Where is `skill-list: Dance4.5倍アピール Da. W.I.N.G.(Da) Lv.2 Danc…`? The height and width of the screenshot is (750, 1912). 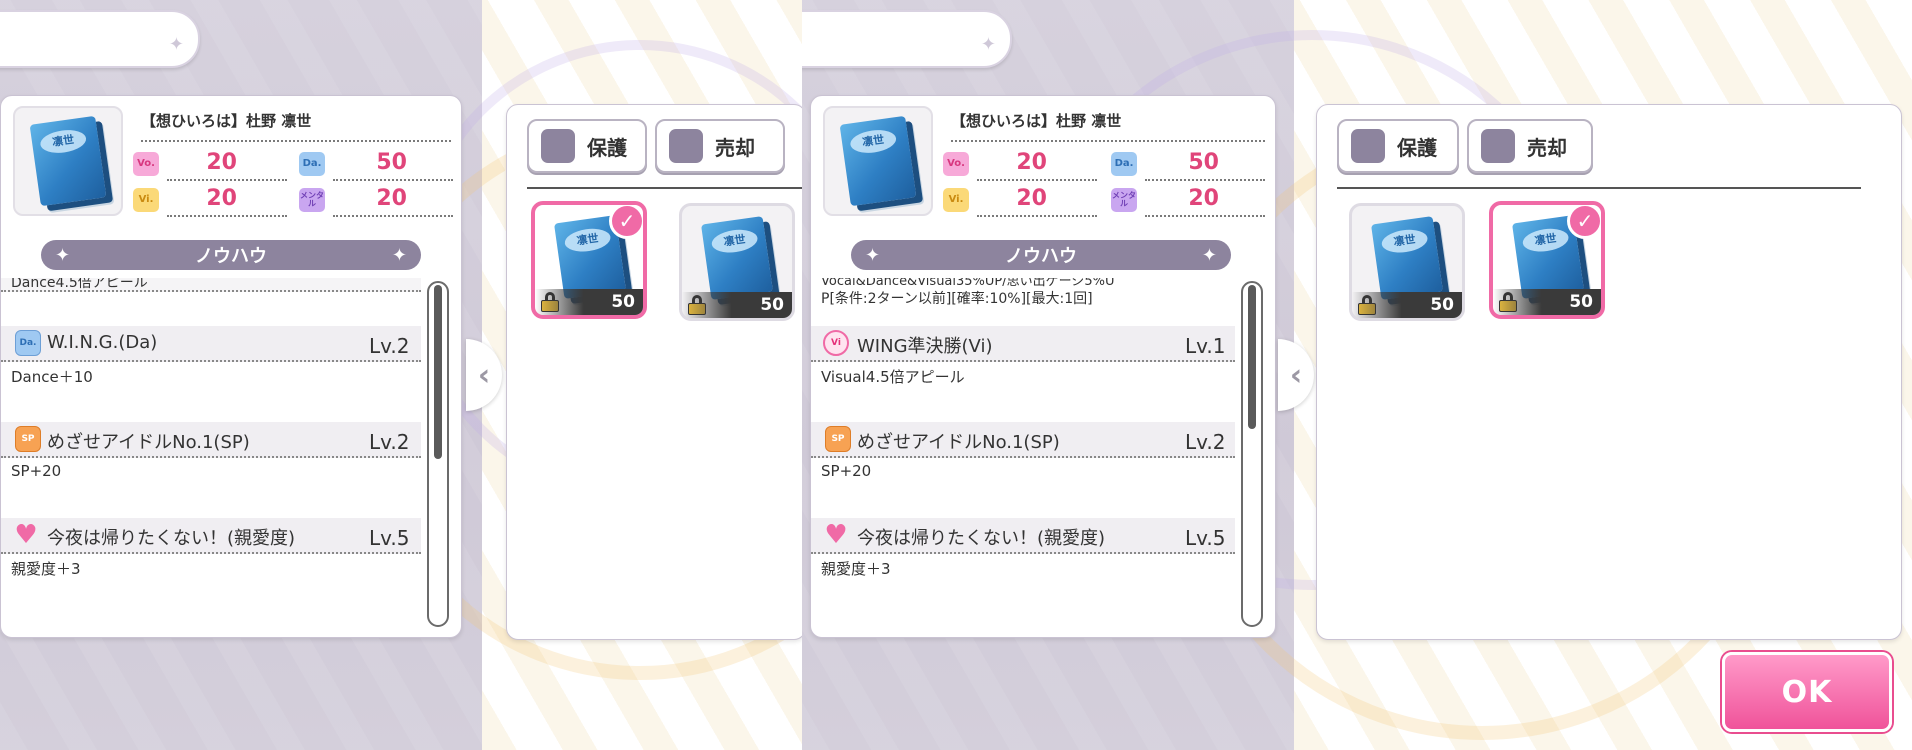
skill-list: Dance4.5倍アピール Da. W.I.N.G.(Da) Lv.2 Danc… is located at coordinates (211, 457).